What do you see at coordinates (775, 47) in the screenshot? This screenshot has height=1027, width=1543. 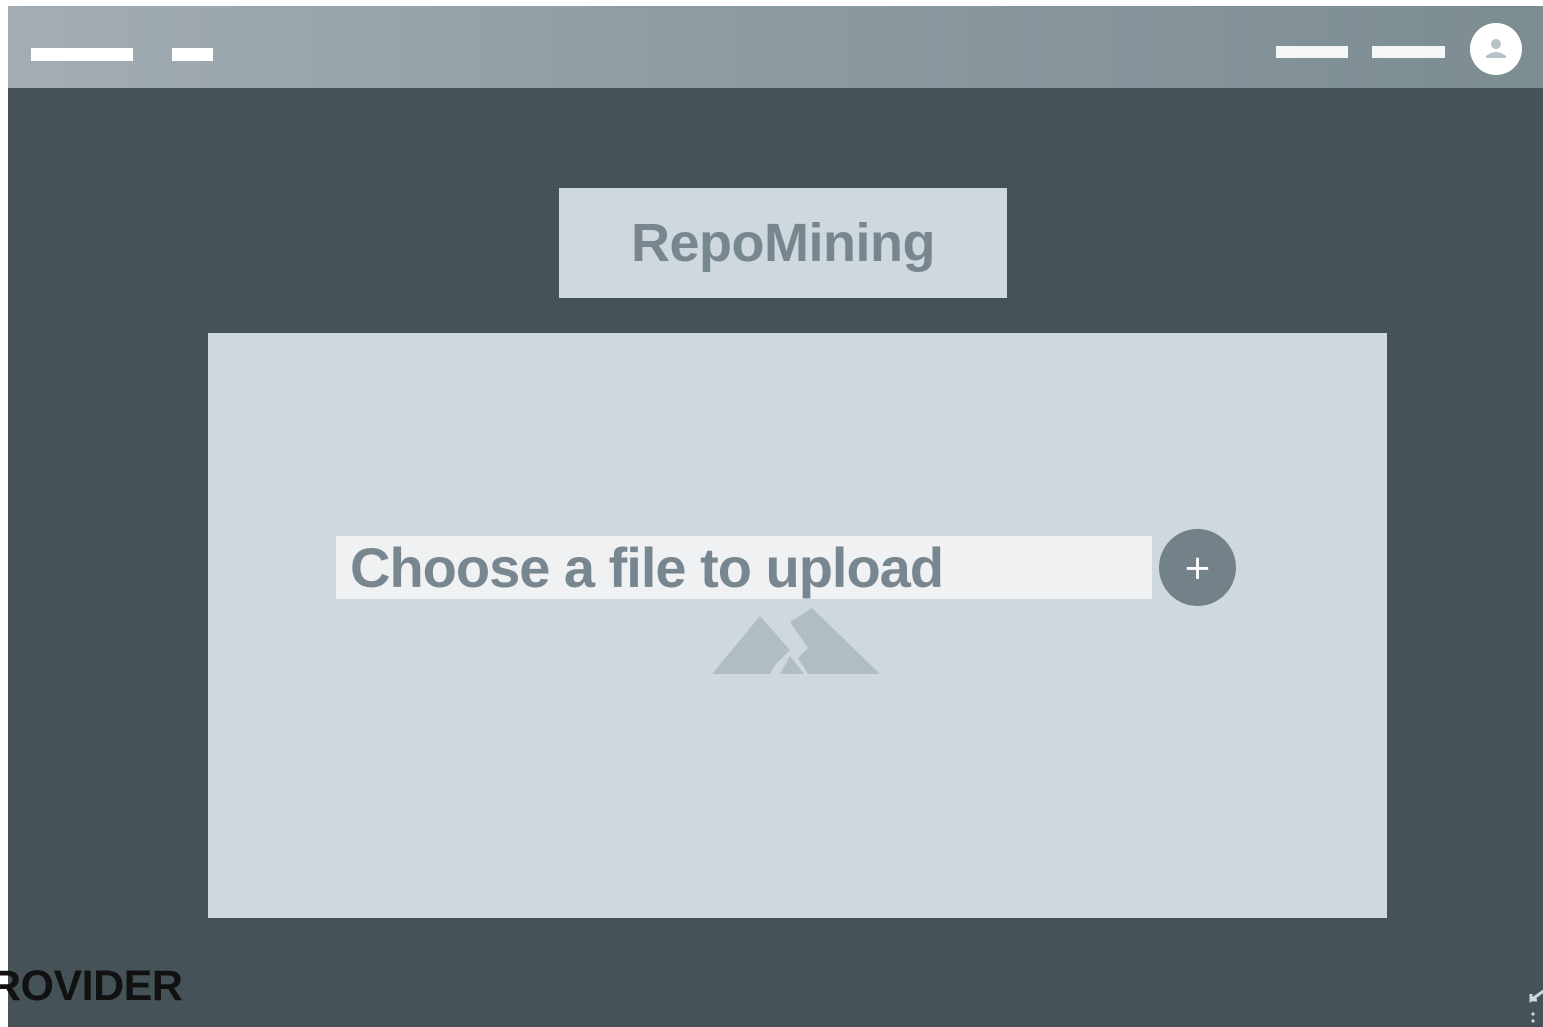 I see `top-nav-bar` at bounding box center [775, 47].